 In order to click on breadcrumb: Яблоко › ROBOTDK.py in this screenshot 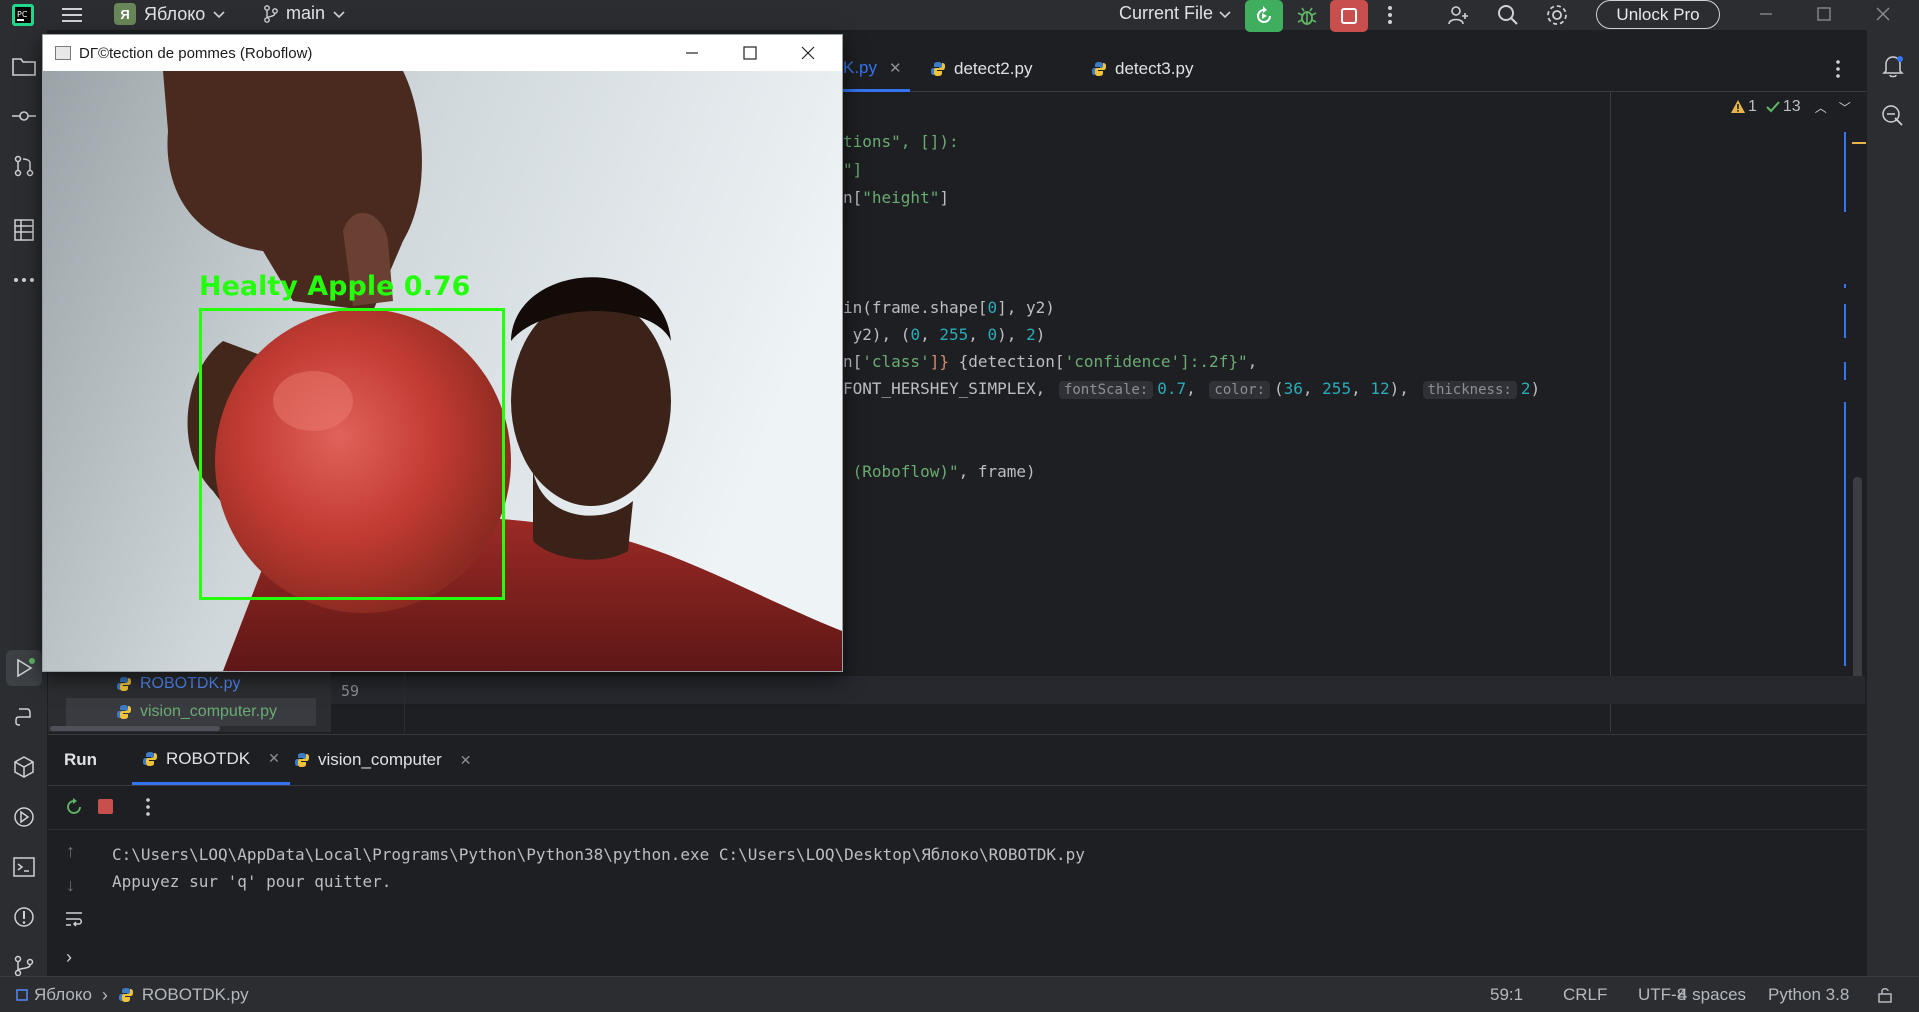, I will do `click(132, 994)`.